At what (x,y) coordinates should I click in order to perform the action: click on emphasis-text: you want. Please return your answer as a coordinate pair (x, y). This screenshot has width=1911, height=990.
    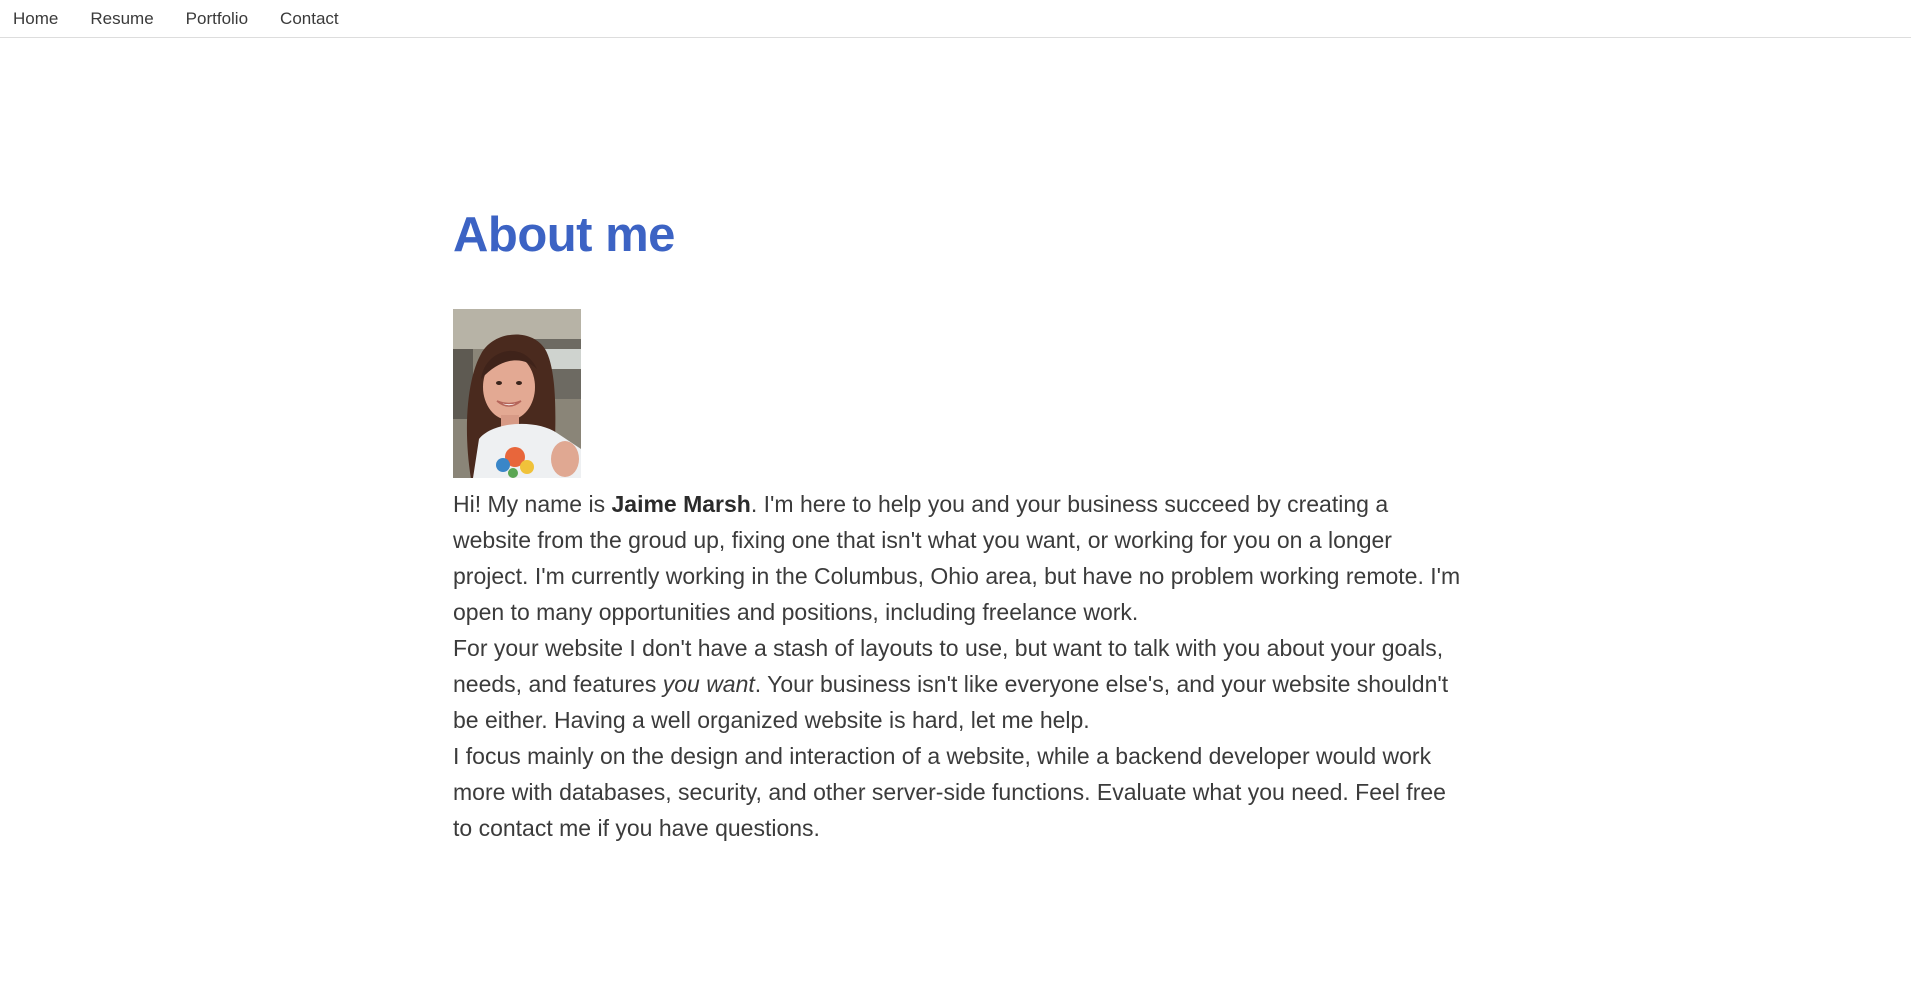
    Looking at the image, I should click on (708, 684).